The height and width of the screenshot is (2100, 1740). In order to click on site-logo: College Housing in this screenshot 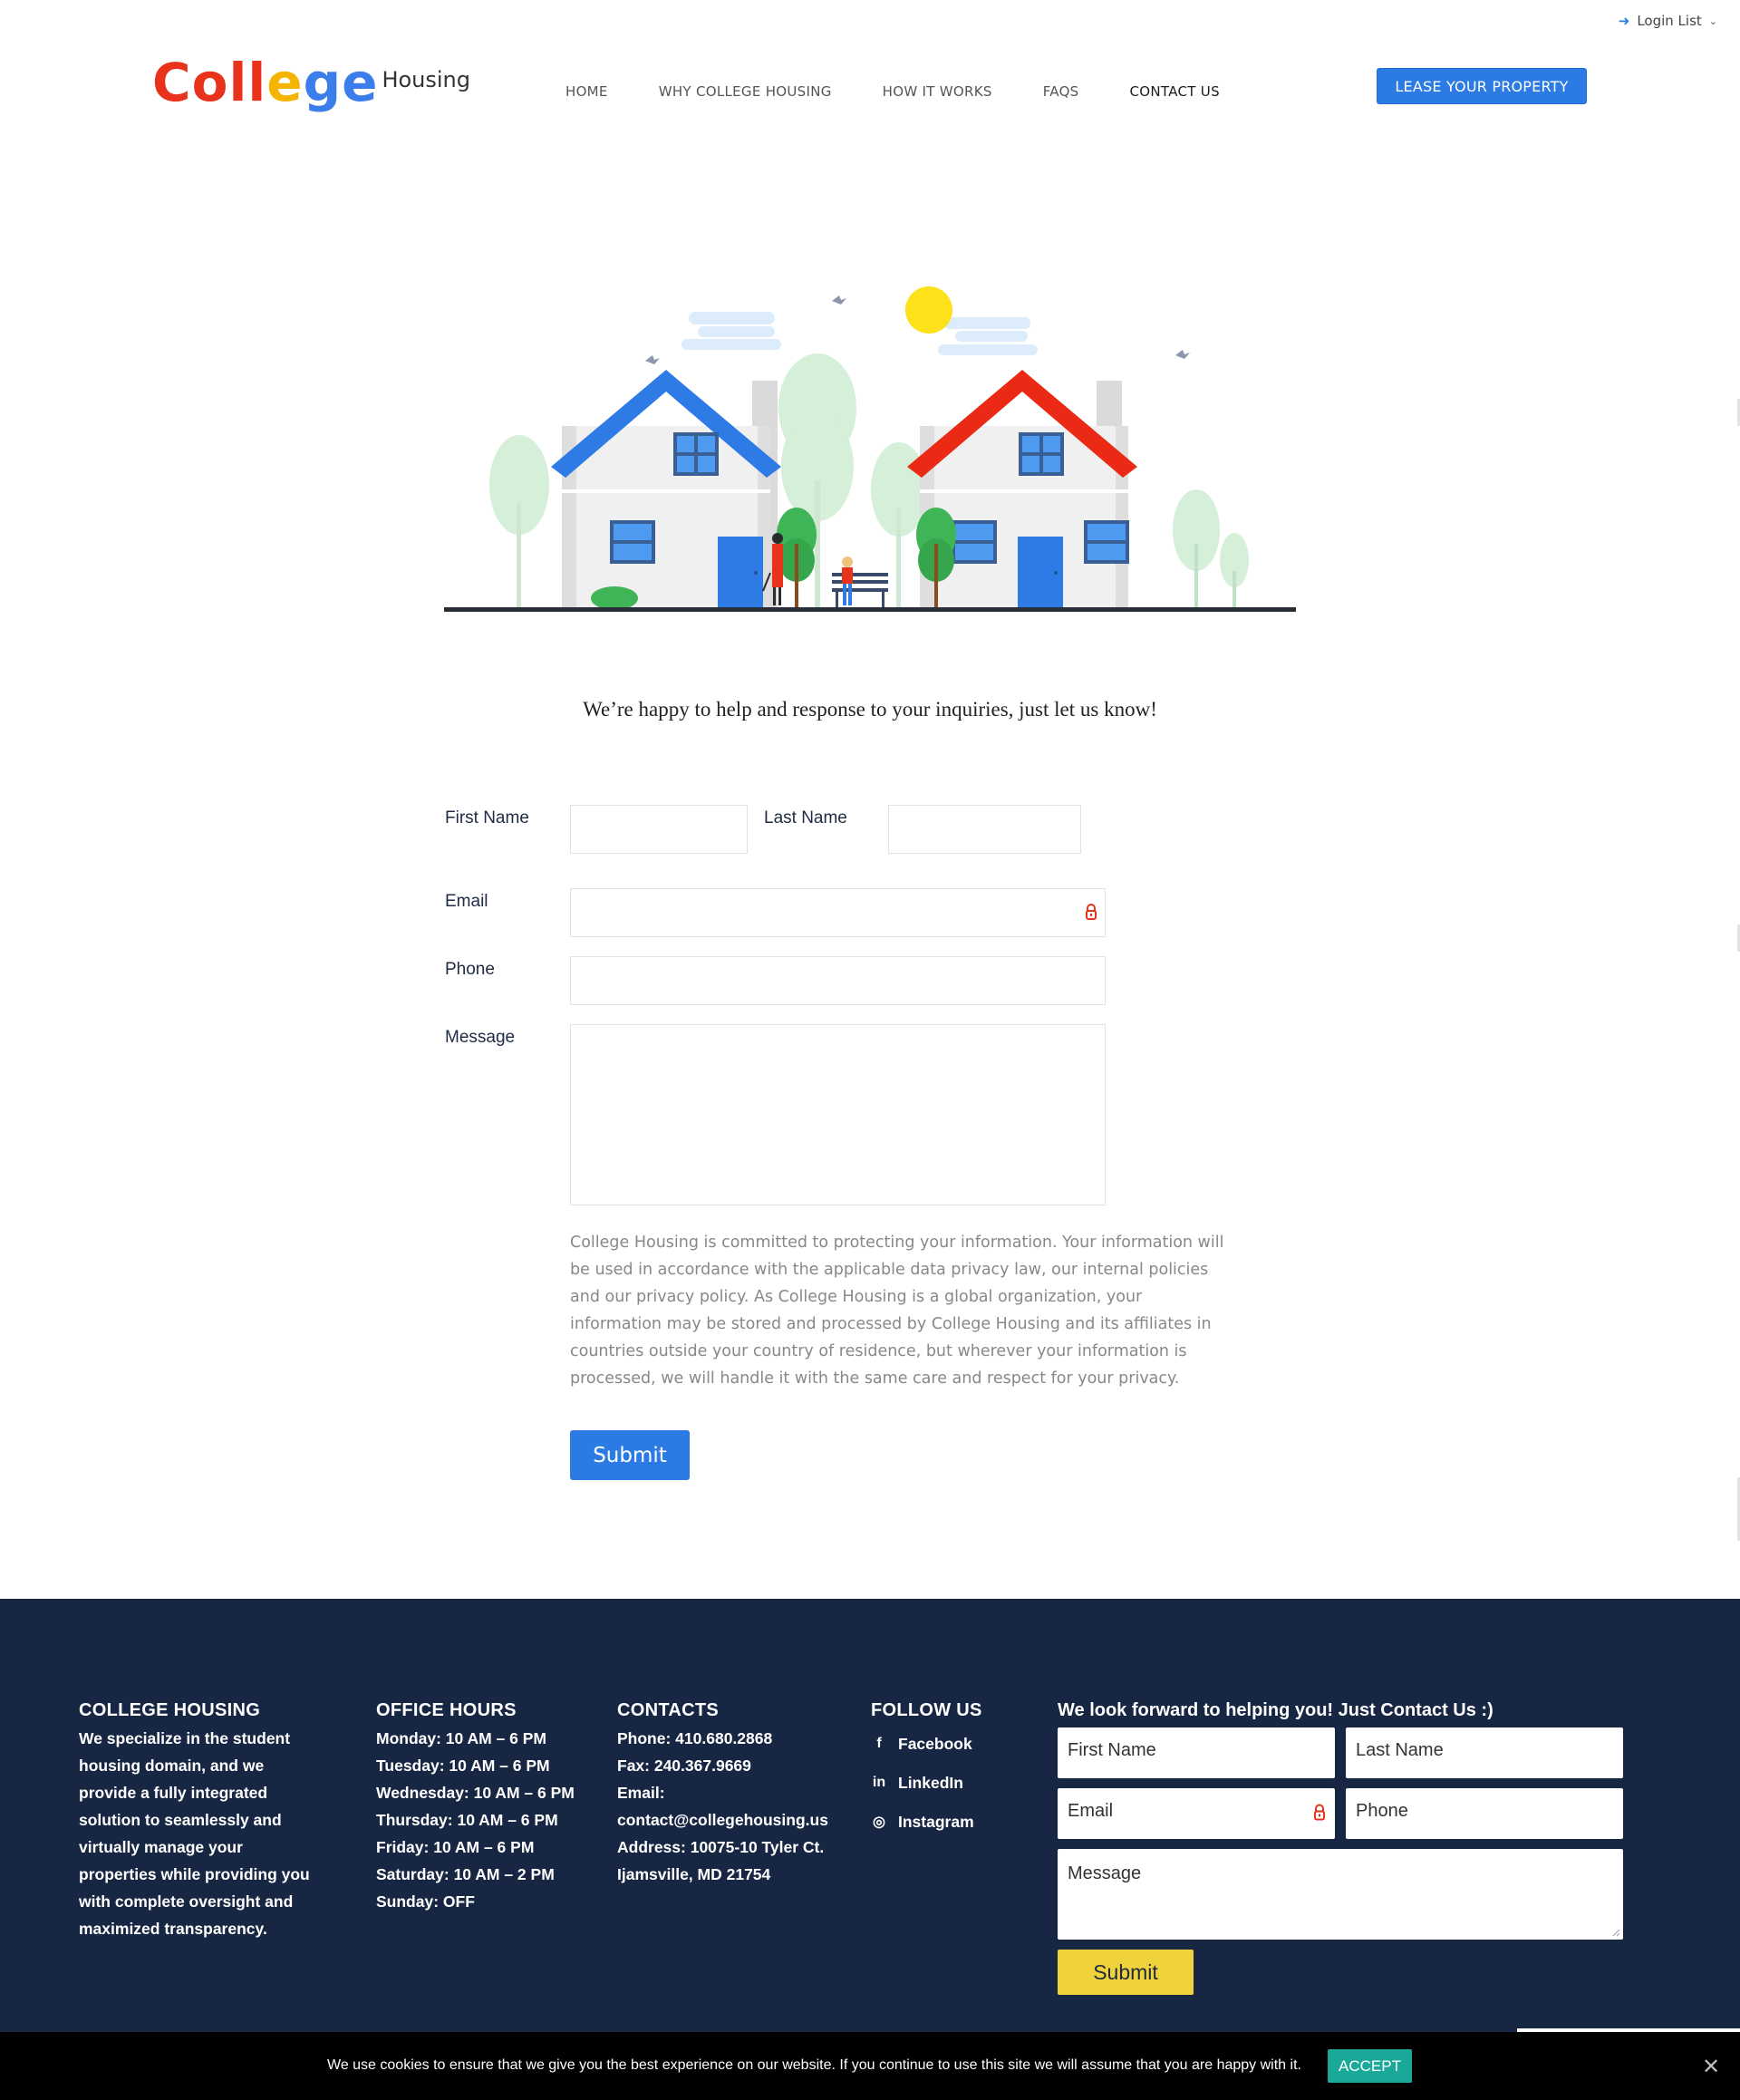, I will do `click(311, 82)`.